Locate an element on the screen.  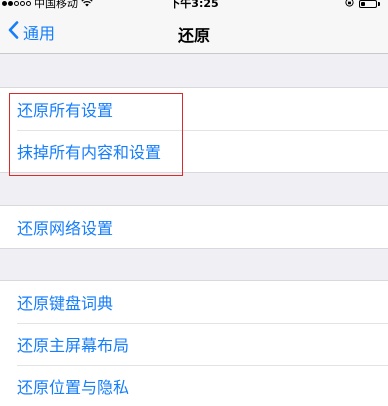
reset-network-settings-button: 还原网络设置 is located at coordinates (194, 227).